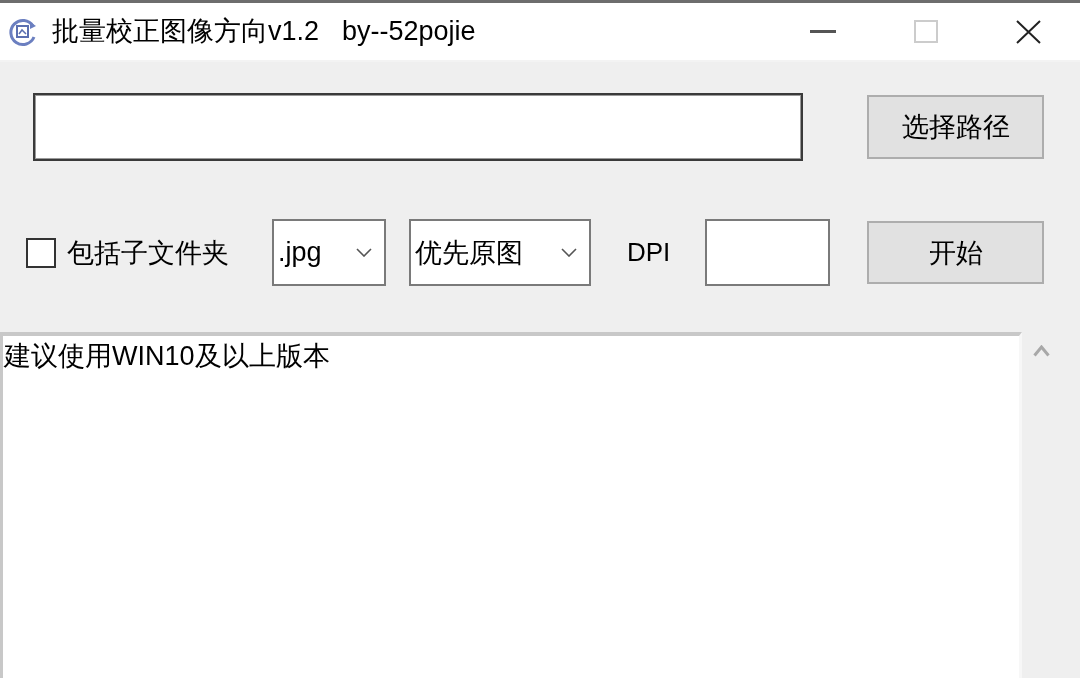 The width and height of the screenshot is (1080, 678). What do you see at coordinates (955, 252) in the screenshot?
I see `start-button: 开始` at bounding box center [955, 252].